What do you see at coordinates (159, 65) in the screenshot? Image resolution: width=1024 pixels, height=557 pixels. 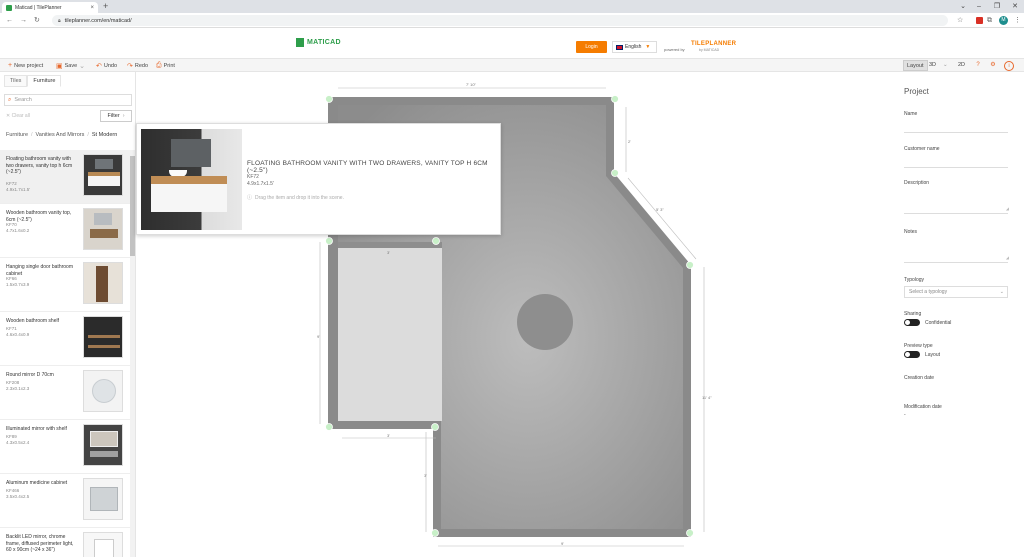 I see `print-icon: ⎙` at bounding box center [159, 65].